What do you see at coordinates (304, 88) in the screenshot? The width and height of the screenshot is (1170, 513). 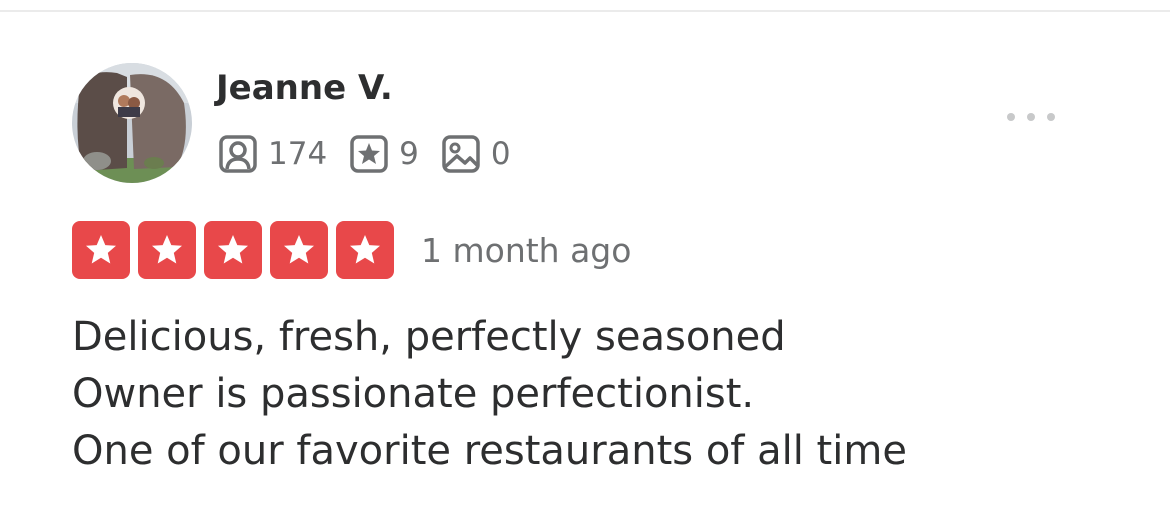 I see `user-name: Jeanne V.` at bounding box center [304, 88].